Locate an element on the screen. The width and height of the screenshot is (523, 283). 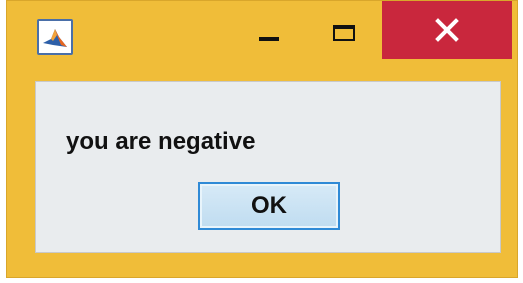
dialog-message: you are negative is located at coordinates (161, 141).